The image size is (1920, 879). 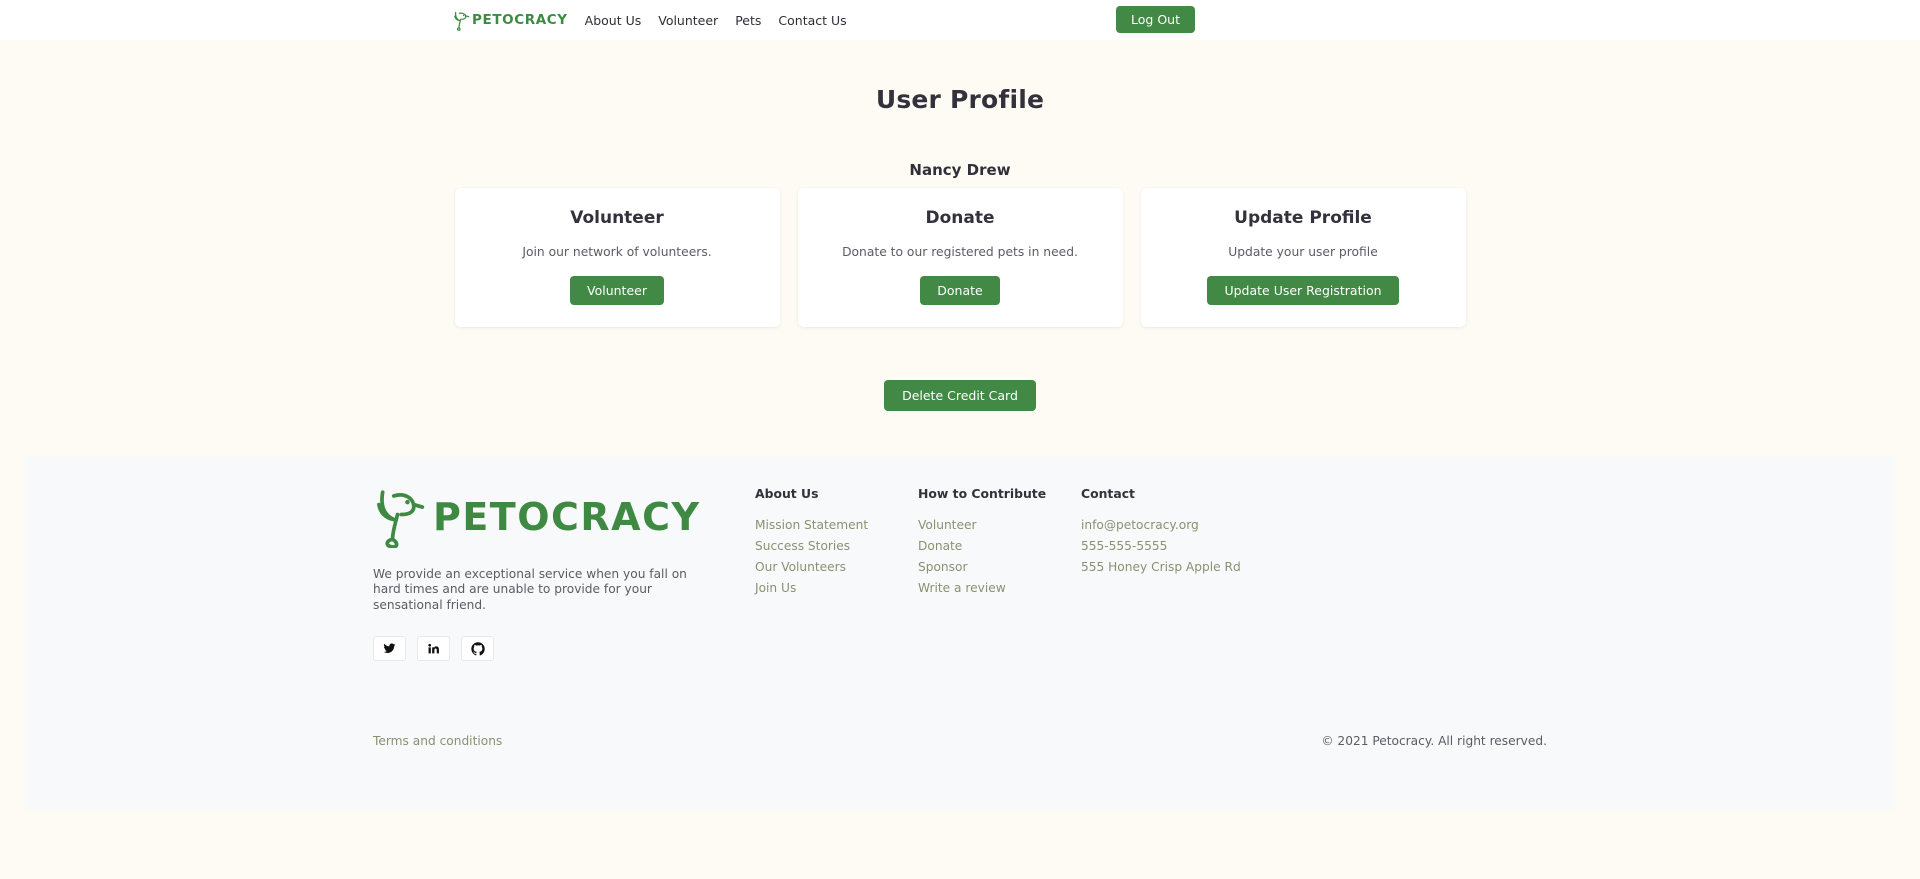 I want to click on footer-brand-name: PETOCRACY, so click(x=567, y=517).